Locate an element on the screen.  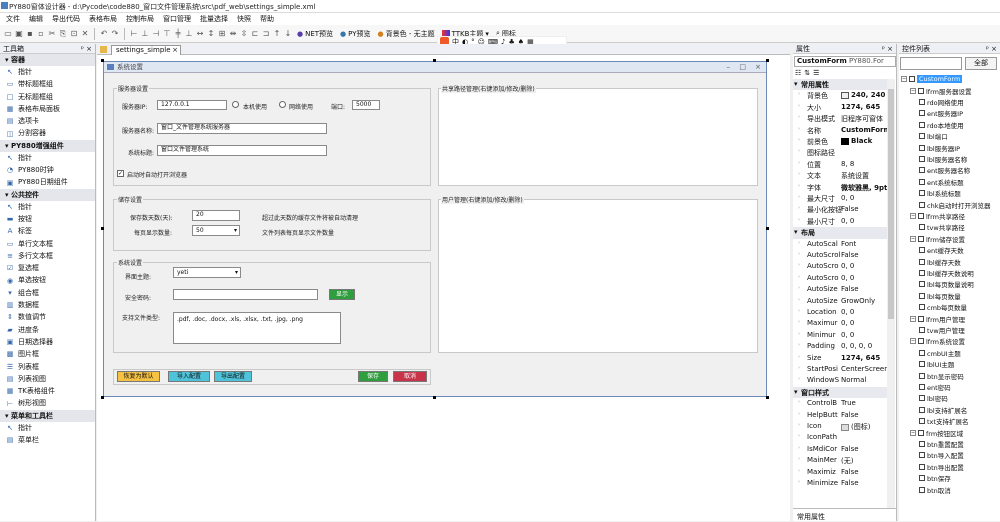
property-row: › Size 1274, 645 is located at coordinates (840, 358).